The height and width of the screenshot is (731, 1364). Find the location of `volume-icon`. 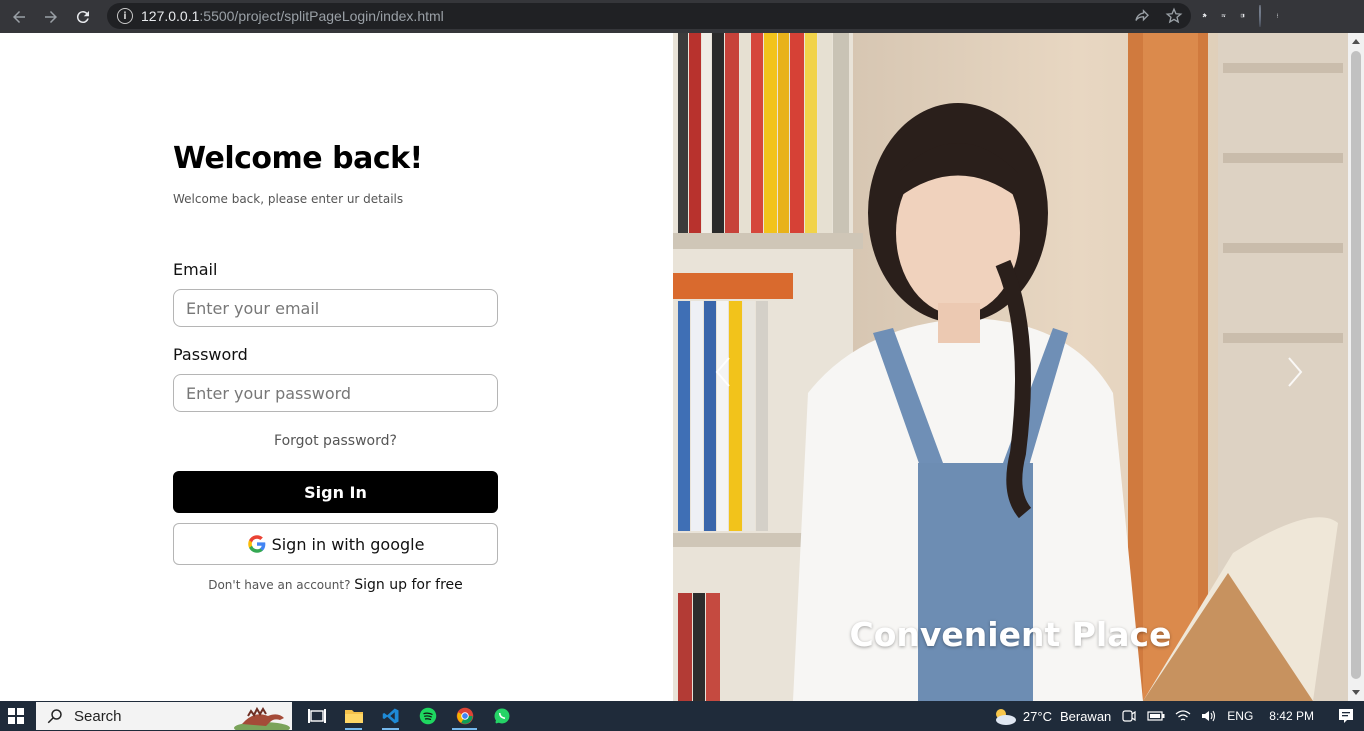

volume-icon is located at coordinates (1209, 716).